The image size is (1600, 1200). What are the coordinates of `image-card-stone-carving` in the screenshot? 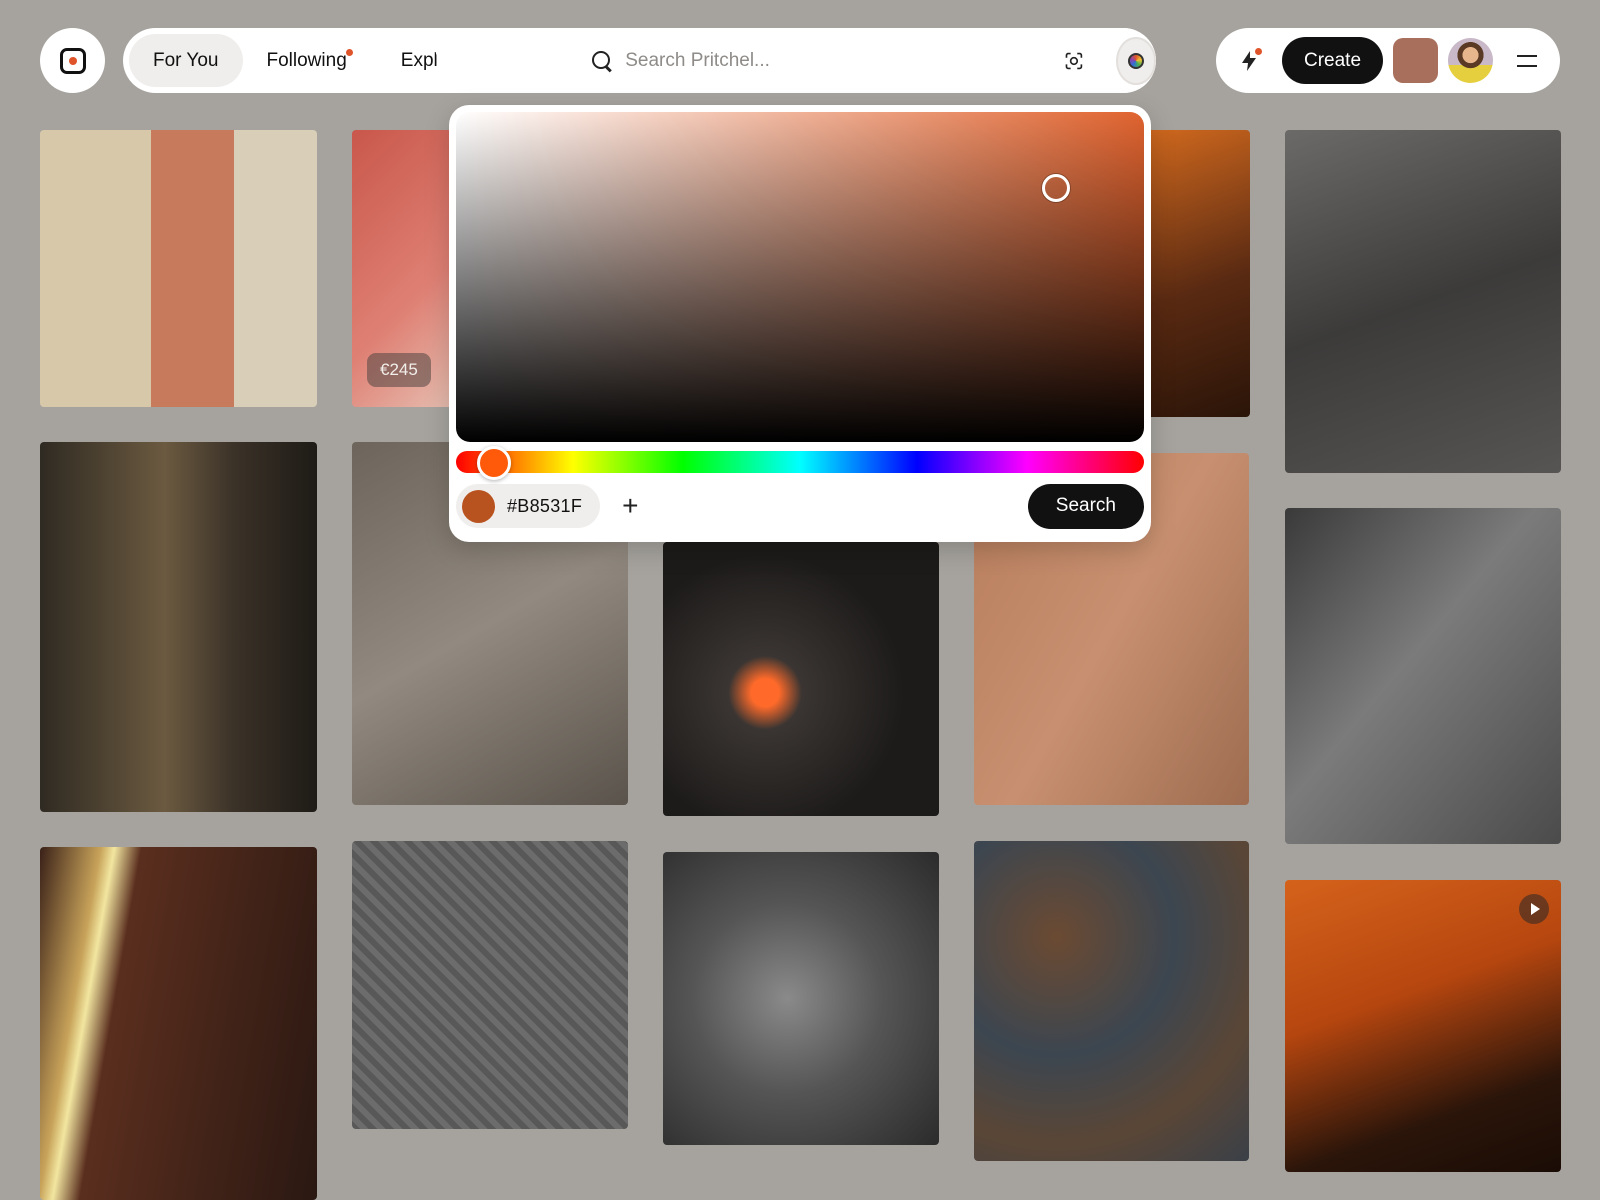 It's located at (801, 998).